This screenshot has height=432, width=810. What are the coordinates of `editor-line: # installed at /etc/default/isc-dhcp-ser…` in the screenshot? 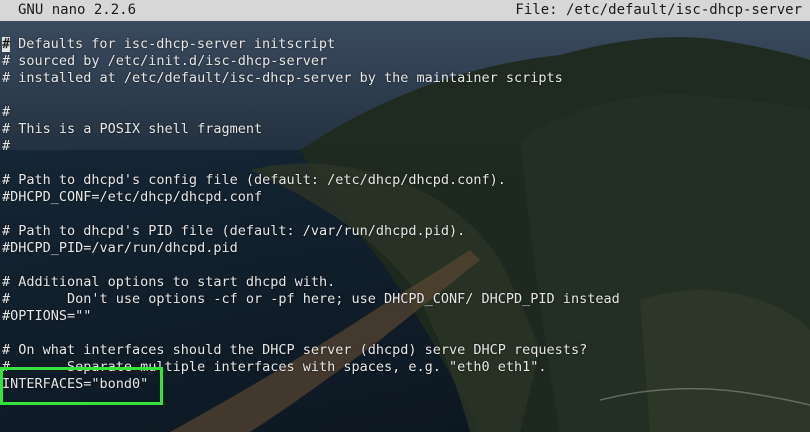 It's located at (405, 78).